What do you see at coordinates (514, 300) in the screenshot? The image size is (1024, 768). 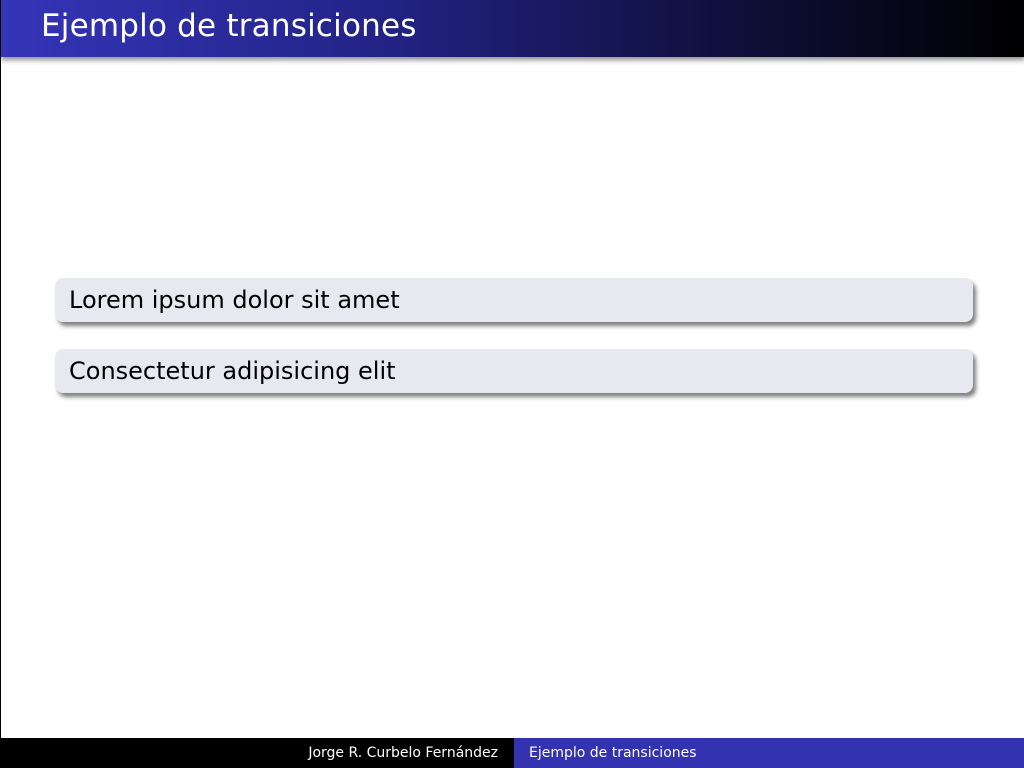 I see `content-block-1: Lorem ipsum dolor sit amet` at bounding box center [514, 300].